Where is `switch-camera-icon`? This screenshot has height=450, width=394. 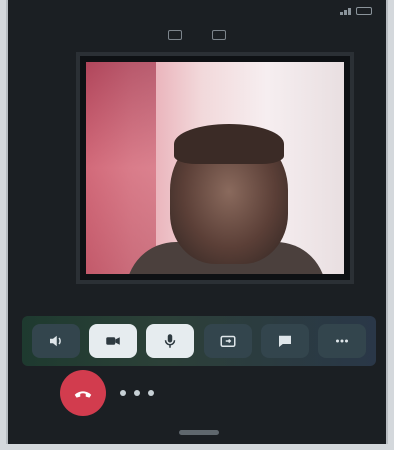 switch-camera-icon is located at coordinates (228, 341).